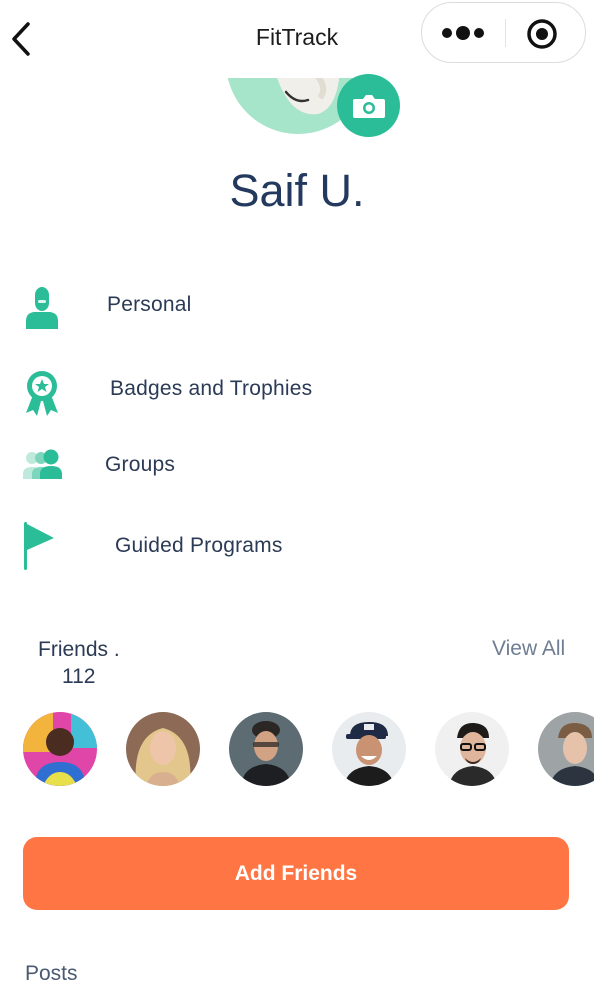 This screenshot has height=999, width=594. I want to click on top-bar: FitTrack, so click(297, 39).